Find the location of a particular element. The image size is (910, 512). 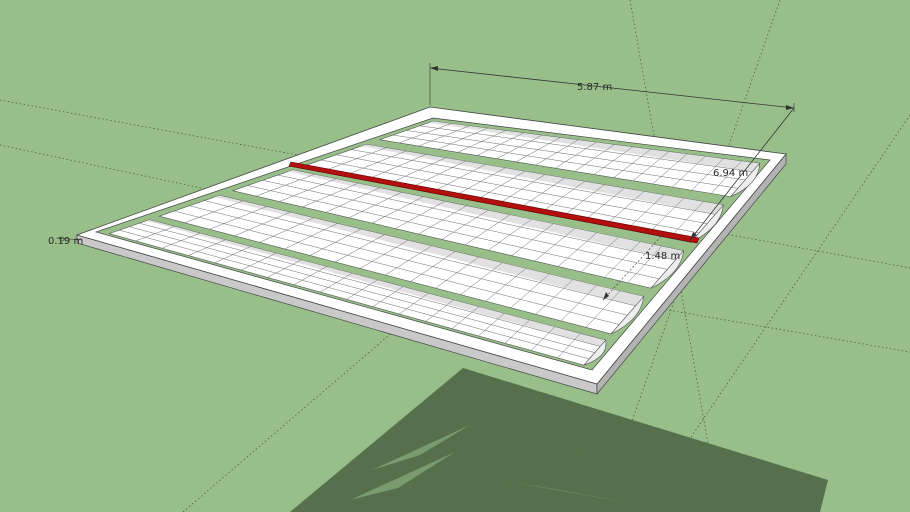

panel-label: 1.48 m is located at coordinates (662, 256).